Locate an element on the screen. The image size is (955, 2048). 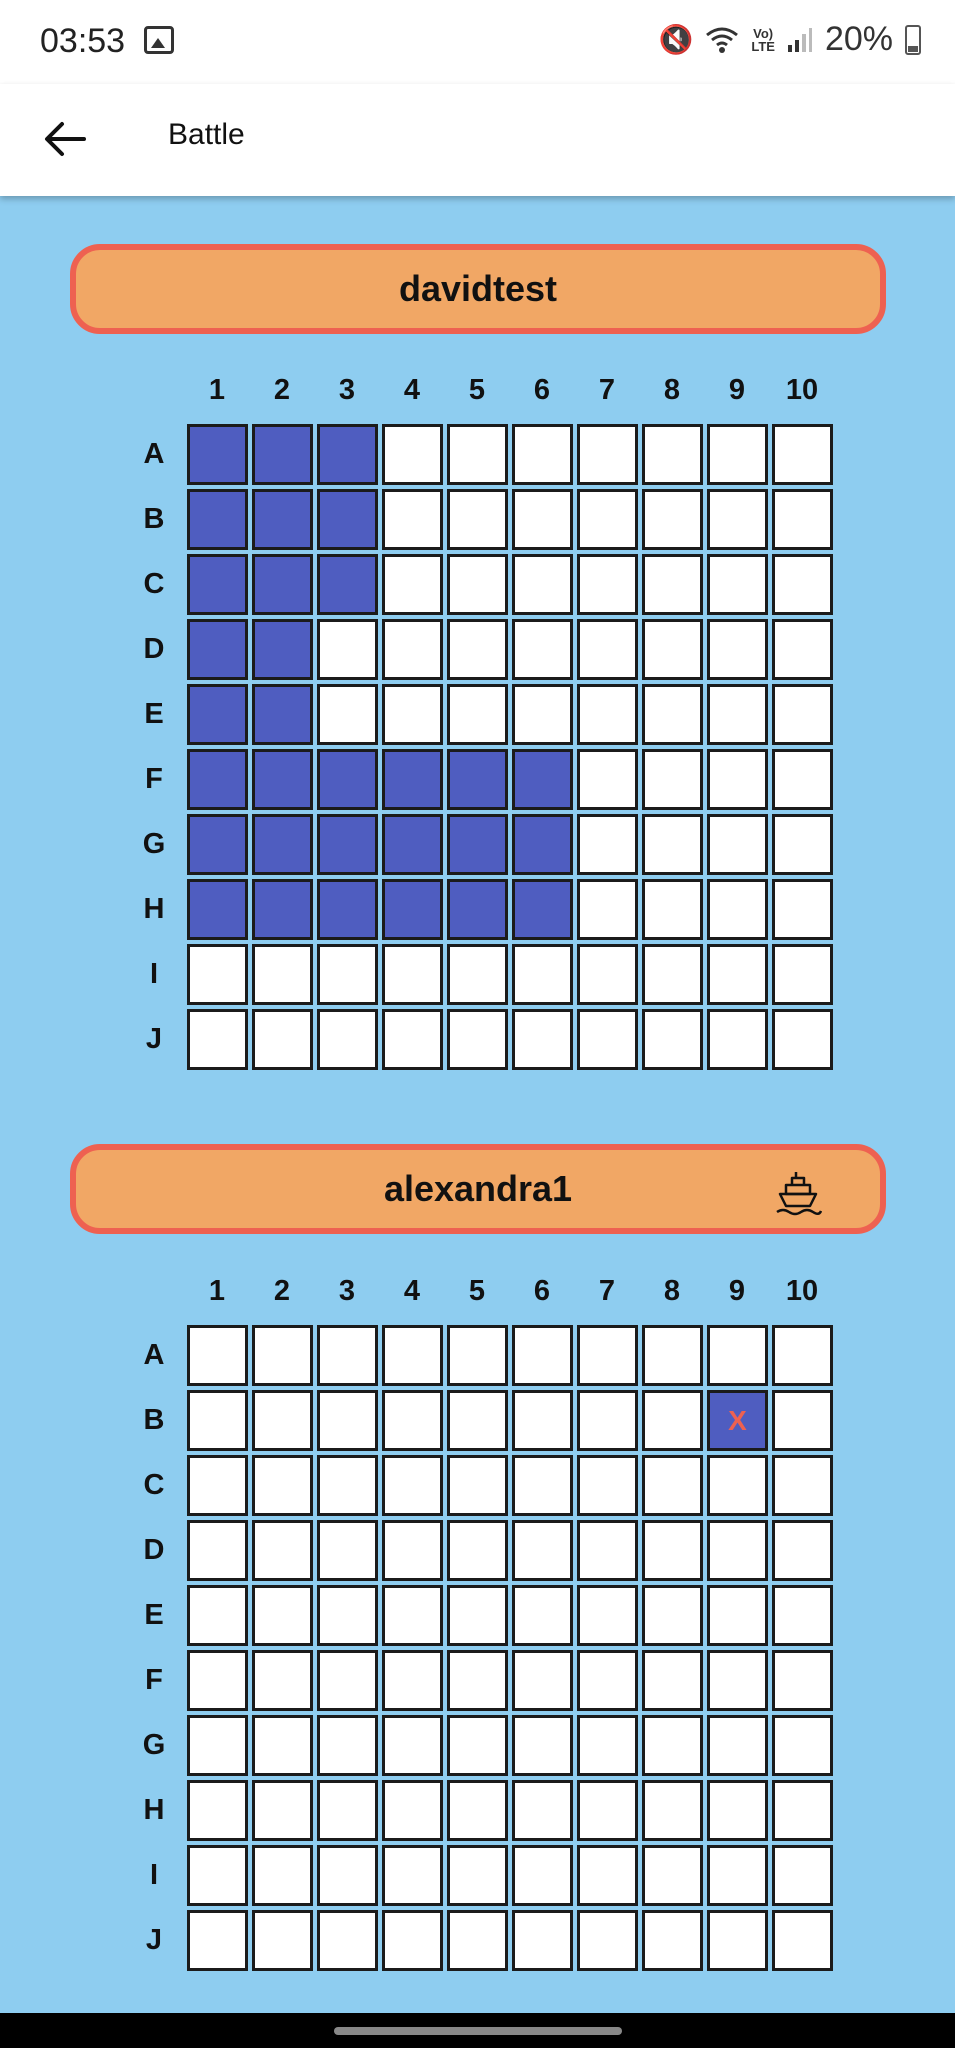
grid-cell-B7 is located at coordinates (607, 519).